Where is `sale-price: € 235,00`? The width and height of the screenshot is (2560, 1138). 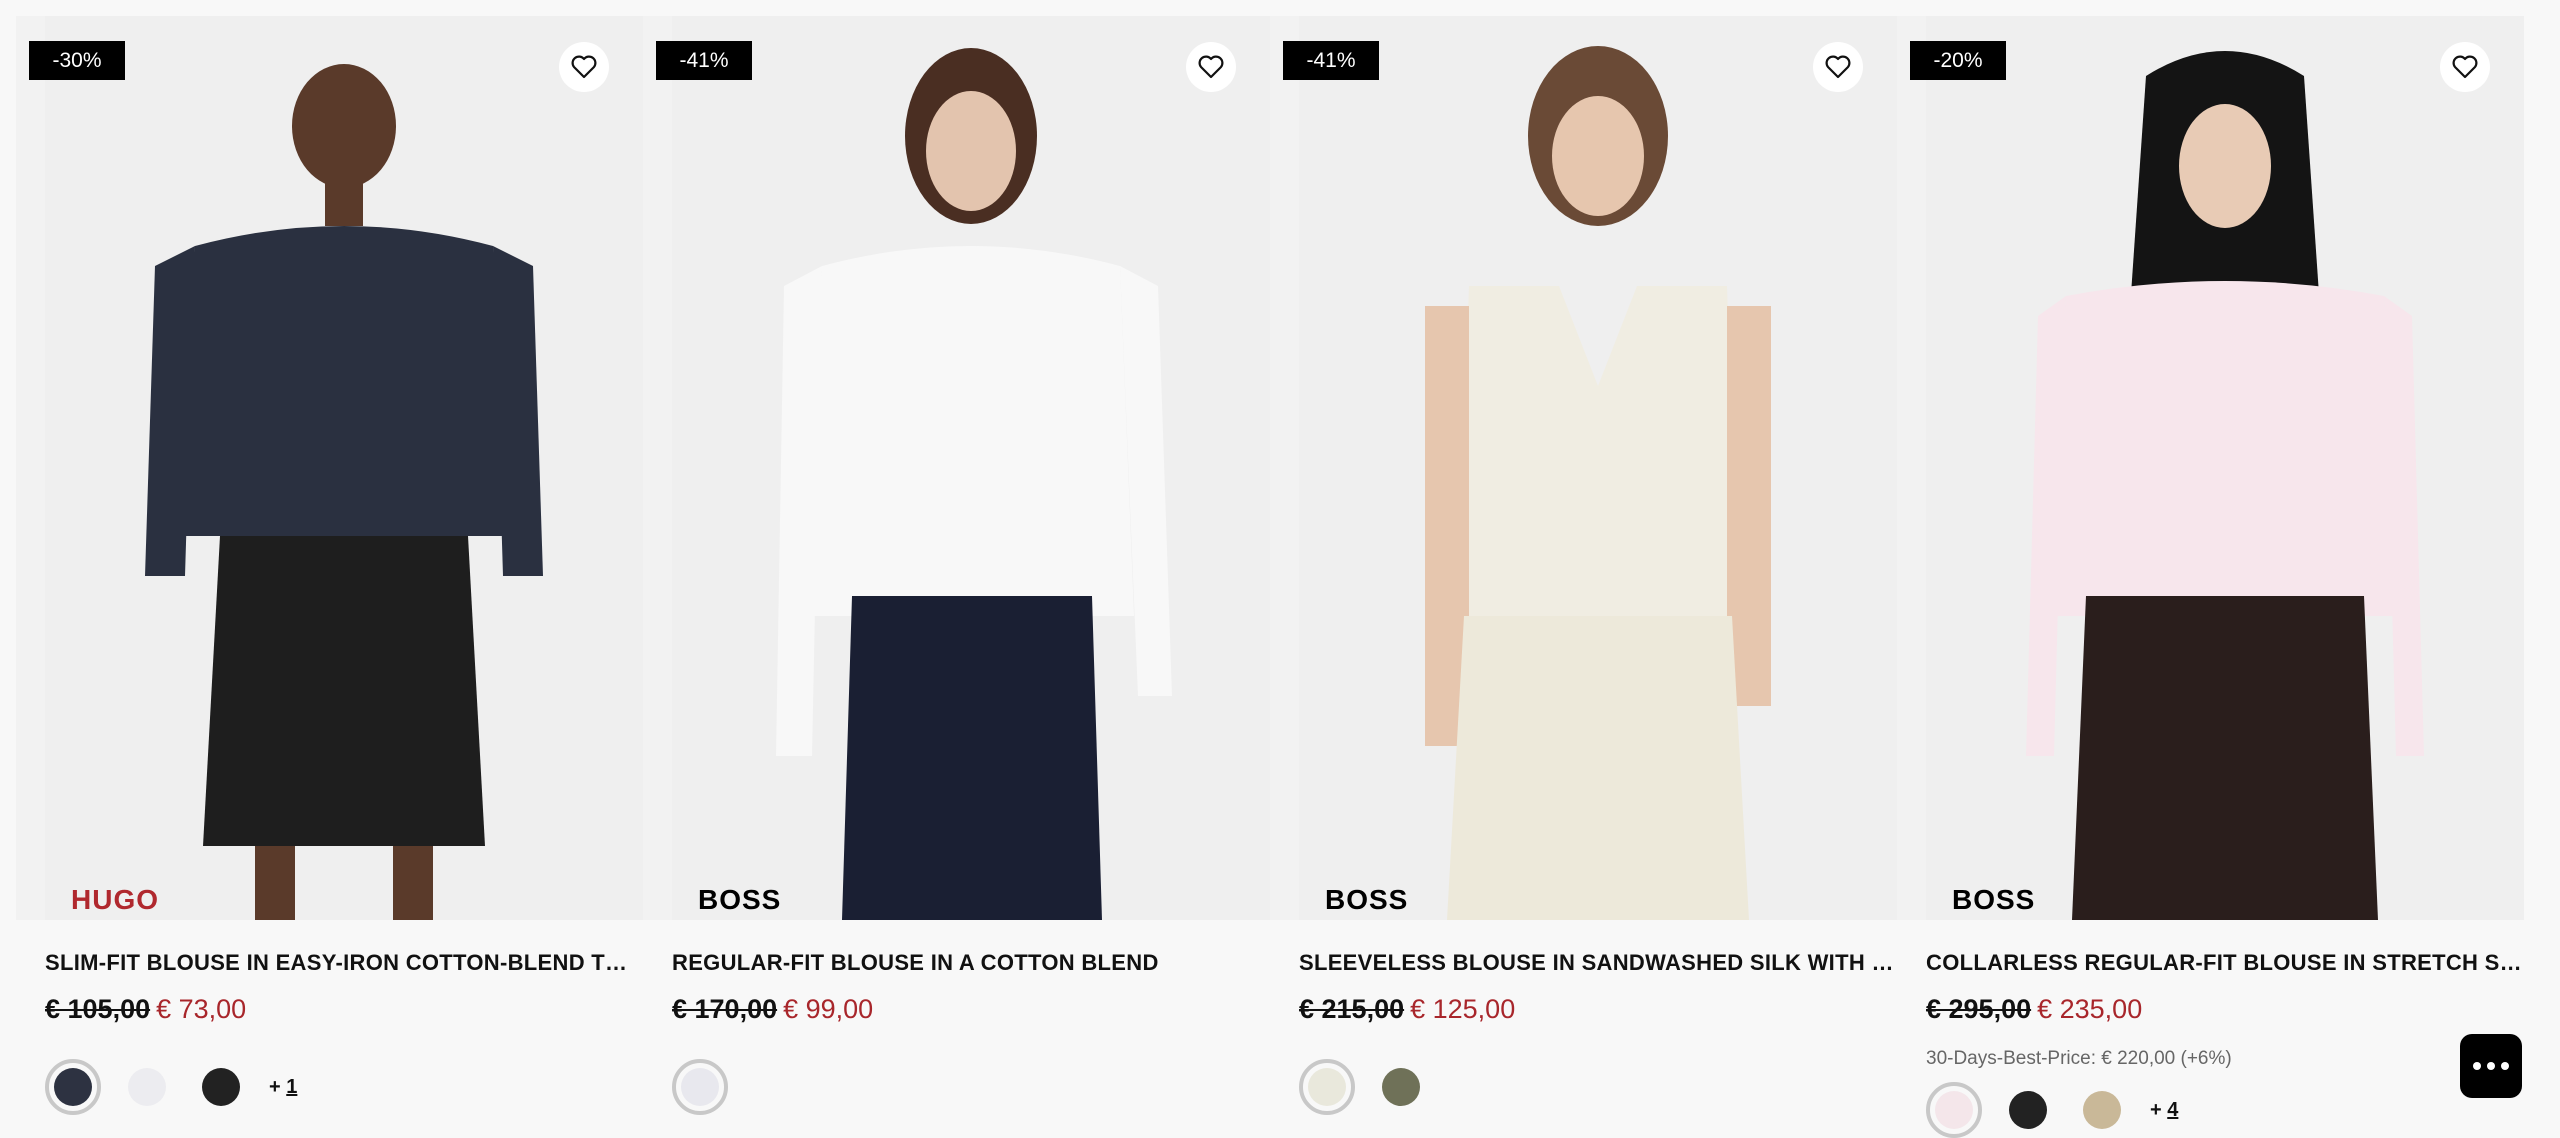
sale-price: € 235,00 is located at coordinates (2090, 1009).